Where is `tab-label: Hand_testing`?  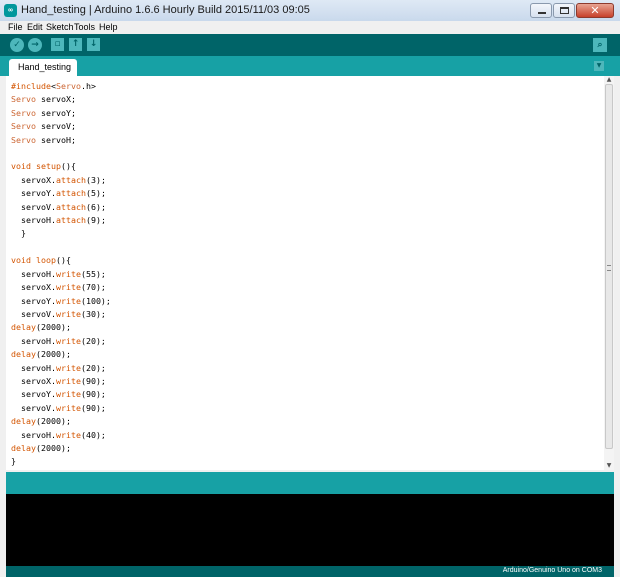 tab-label: Hand_testing is located at coordinates (45, 67).